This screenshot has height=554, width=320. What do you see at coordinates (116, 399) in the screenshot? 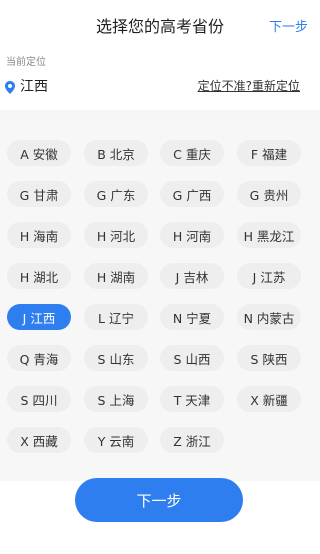
I see `province-chip: S 上海` at bounding box center [116, 399].